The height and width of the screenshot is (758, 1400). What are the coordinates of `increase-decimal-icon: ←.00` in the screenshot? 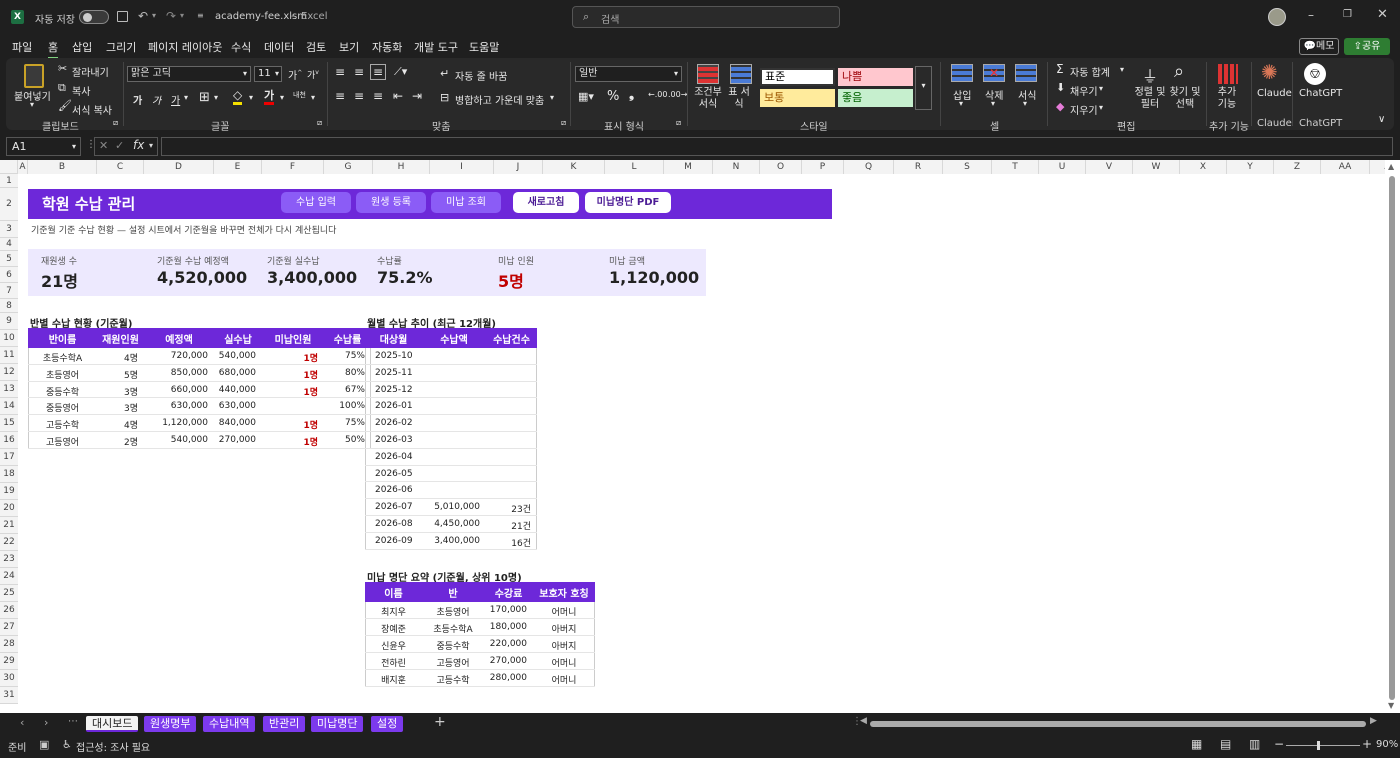 It's located at (657, 94).